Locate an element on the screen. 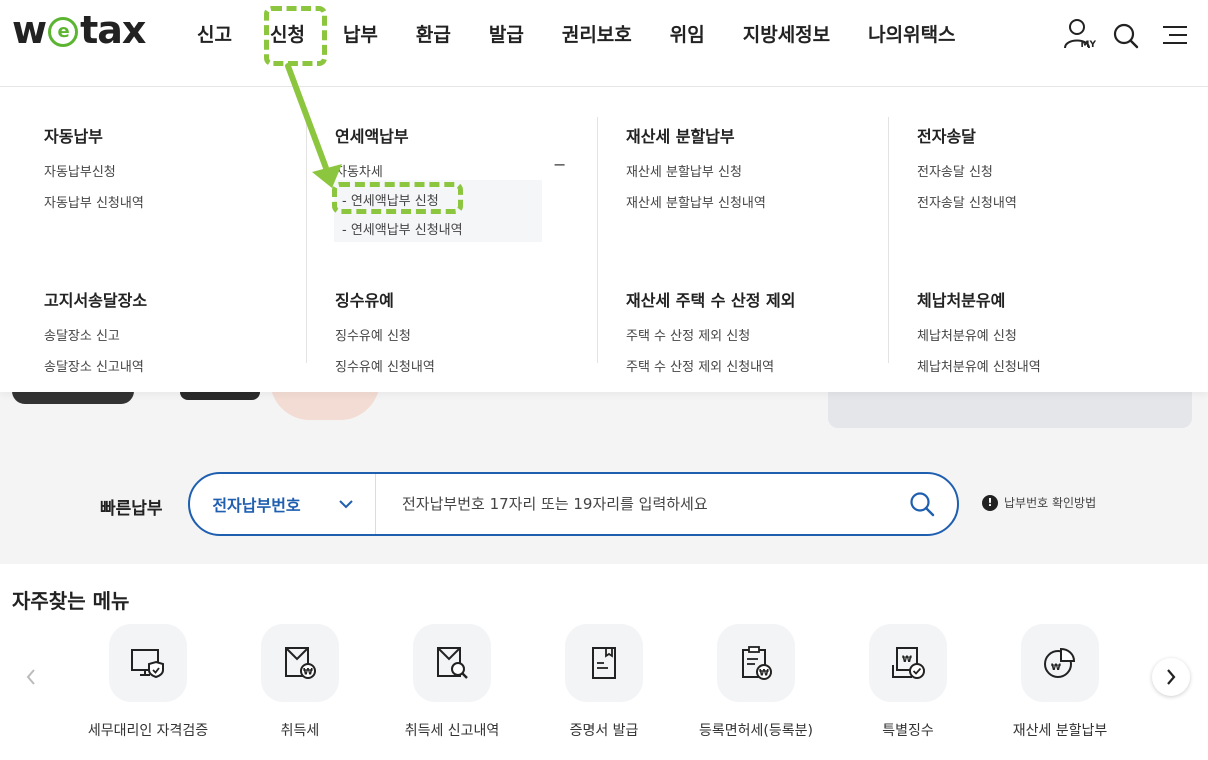 The image size is (1208, 760). submenu-link-annual-history: - 연세액납부 신청내역 is located at coordinates (438, 228).